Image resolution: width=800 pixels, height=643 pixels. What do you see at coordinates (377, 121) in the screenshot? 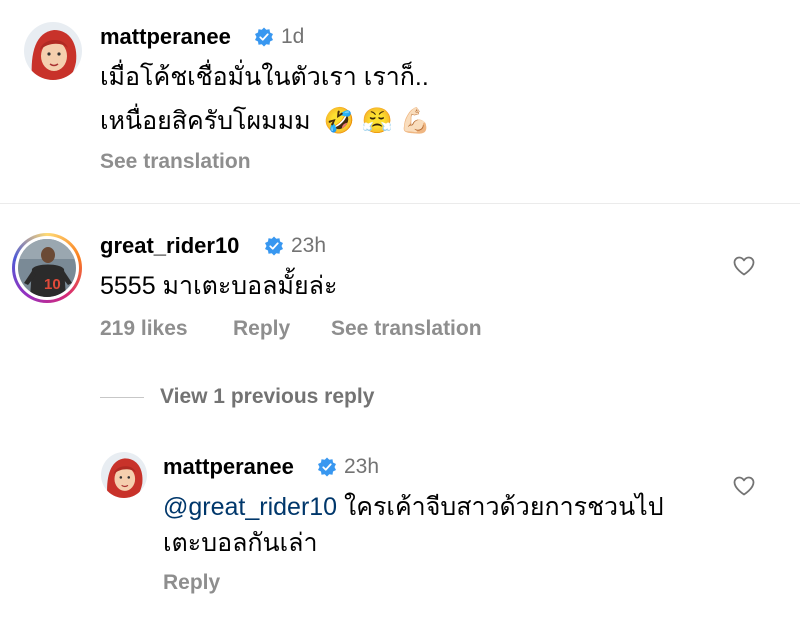
I see `triumph-emoji: 😤` at bounding box center [377, 121].